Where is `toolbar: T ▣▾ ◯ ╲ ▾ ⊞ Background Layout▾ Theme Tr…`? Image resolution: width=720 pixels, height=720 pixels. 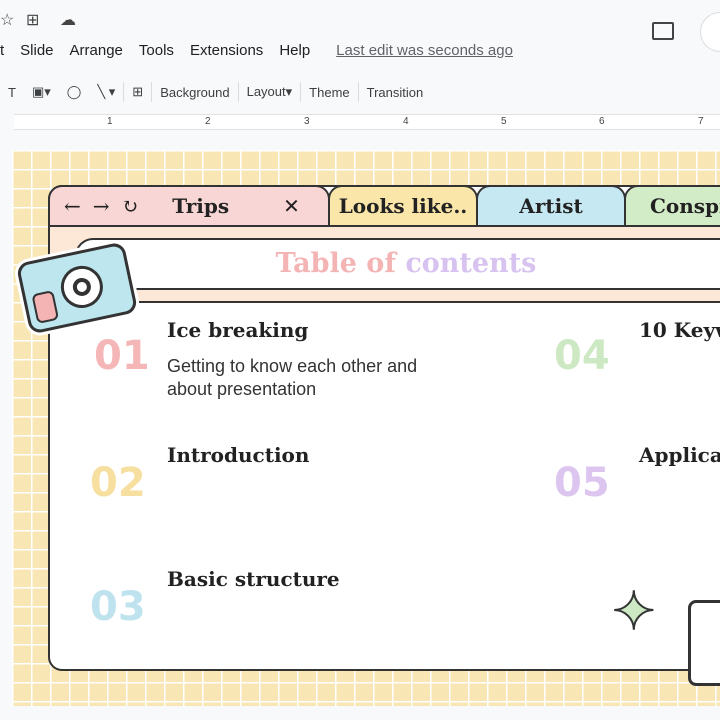
toolbar: T ▣▾ ◯ ╲ ▾ ⊞ Background Layout▾ Theme Tr… is located at coordinates (360, 92).